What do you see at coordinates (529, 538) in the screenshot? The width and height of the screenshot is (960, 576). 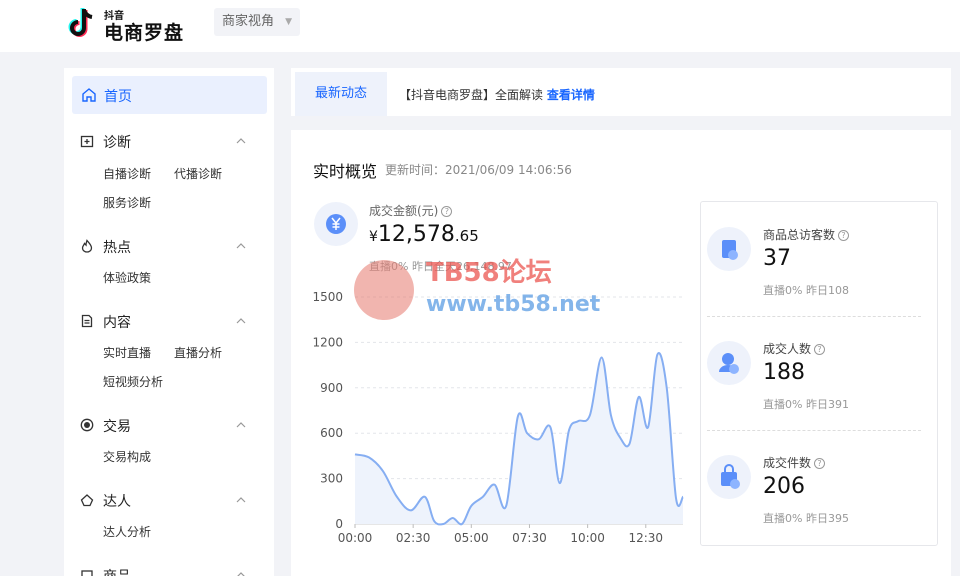 I see `x-tick-label: 07:30` at bounding box center [529, 538].